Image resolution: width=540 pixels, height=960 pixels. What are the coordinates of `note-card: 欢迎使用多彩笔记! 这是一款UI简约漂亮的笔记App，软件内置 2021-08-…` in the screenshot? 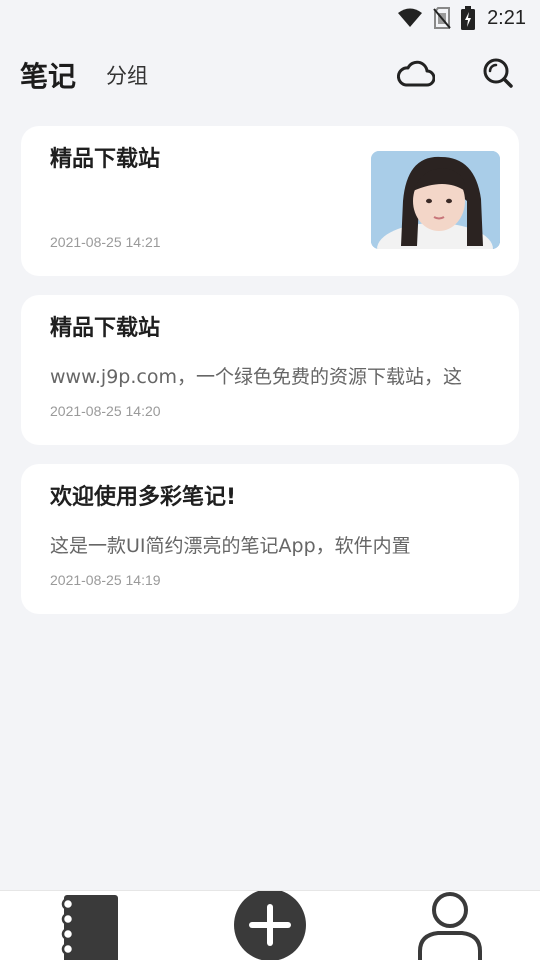 It's located at (270, 539).